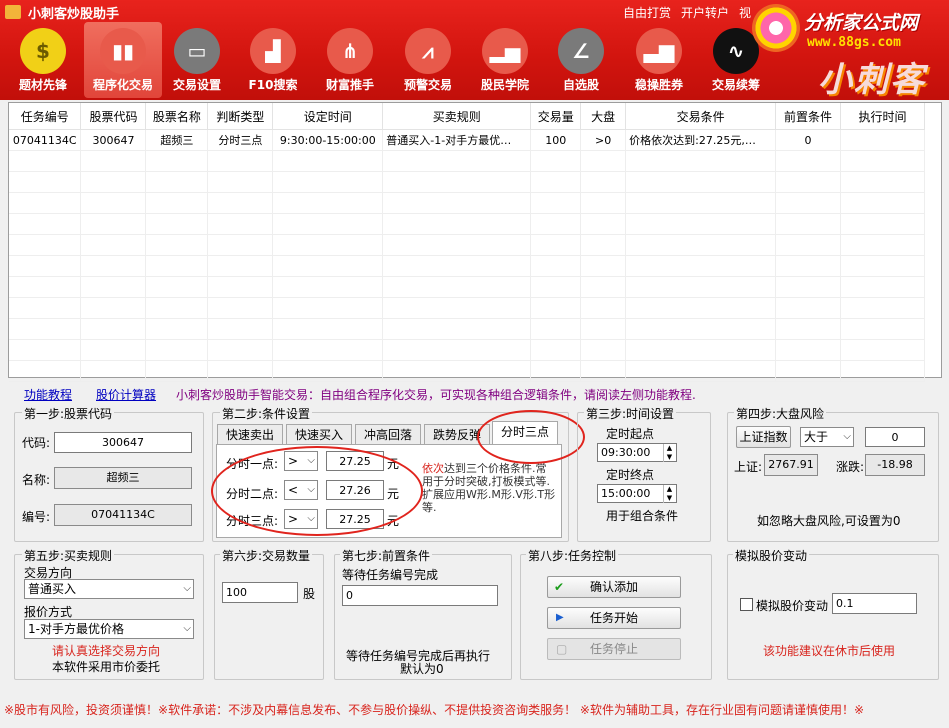 This screenshot has width=949, height=728. What do you see at coordinates (626, 452) in the screenshot?
I see `start-time-value: 09:30:00` at bounding box center [626, 452].